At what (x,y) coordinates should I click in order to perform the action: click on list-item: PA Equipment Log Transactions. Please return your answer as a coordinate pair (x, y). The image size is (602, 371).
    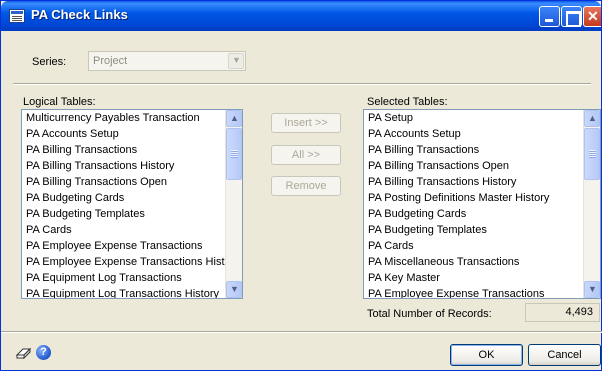
    Looking at the image, I should click on (123, 278).